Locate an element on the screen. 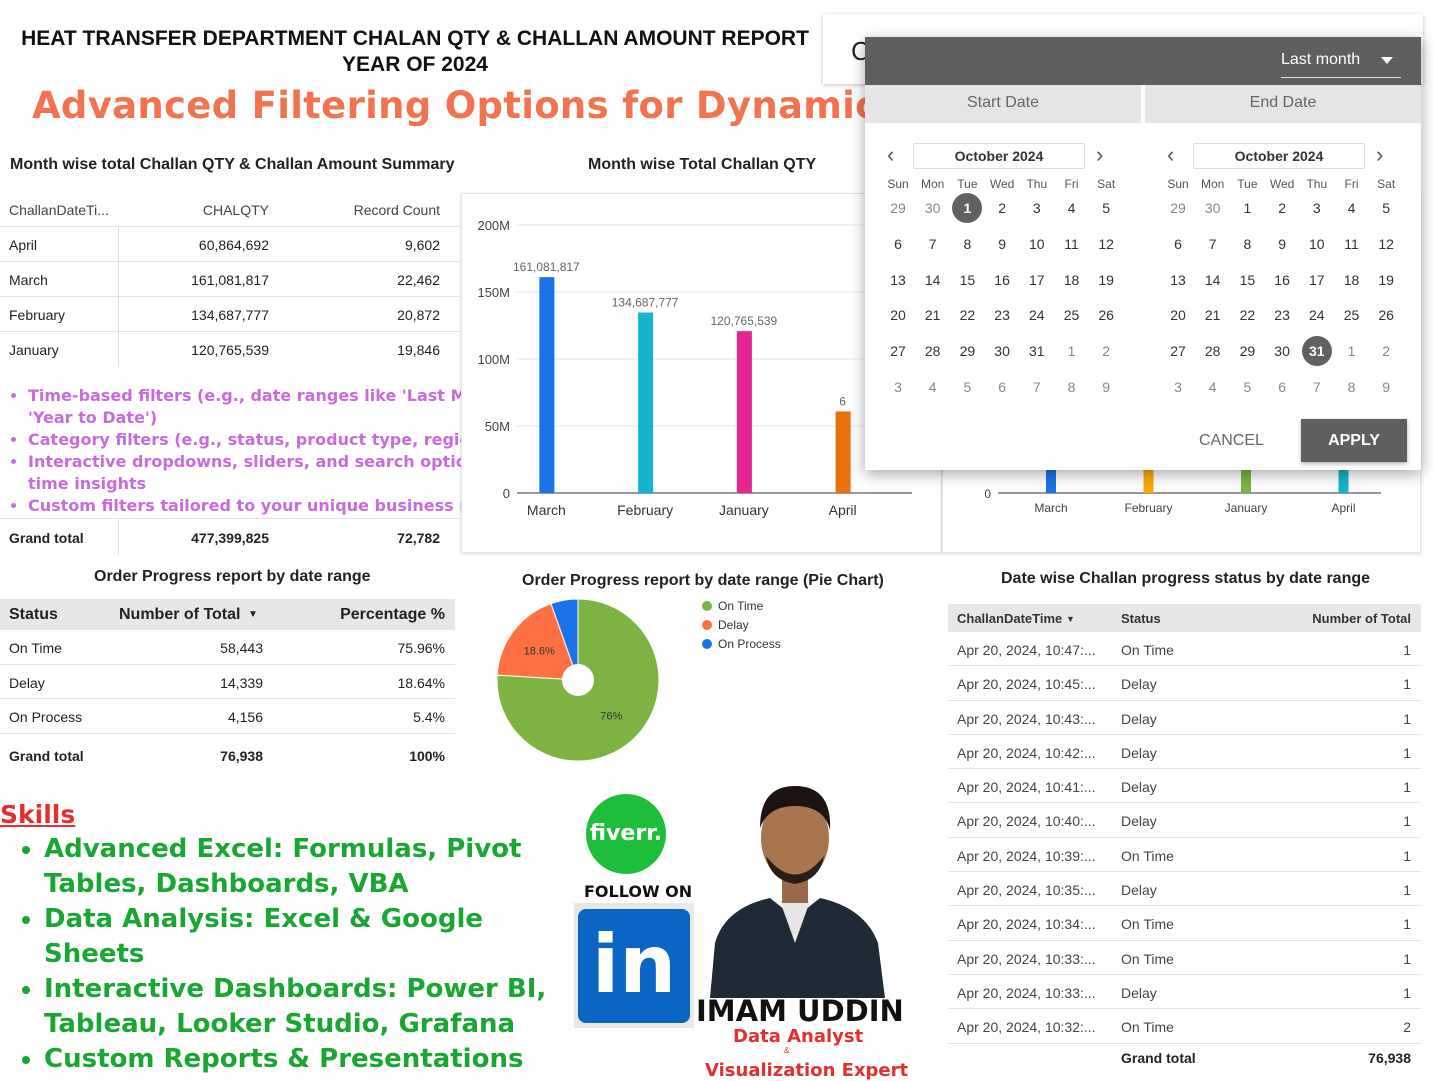 This screenshot has height=1081, width=1433. table-header: Status Number of Total ▼ Percentage % is located at coordinates (227, 614).